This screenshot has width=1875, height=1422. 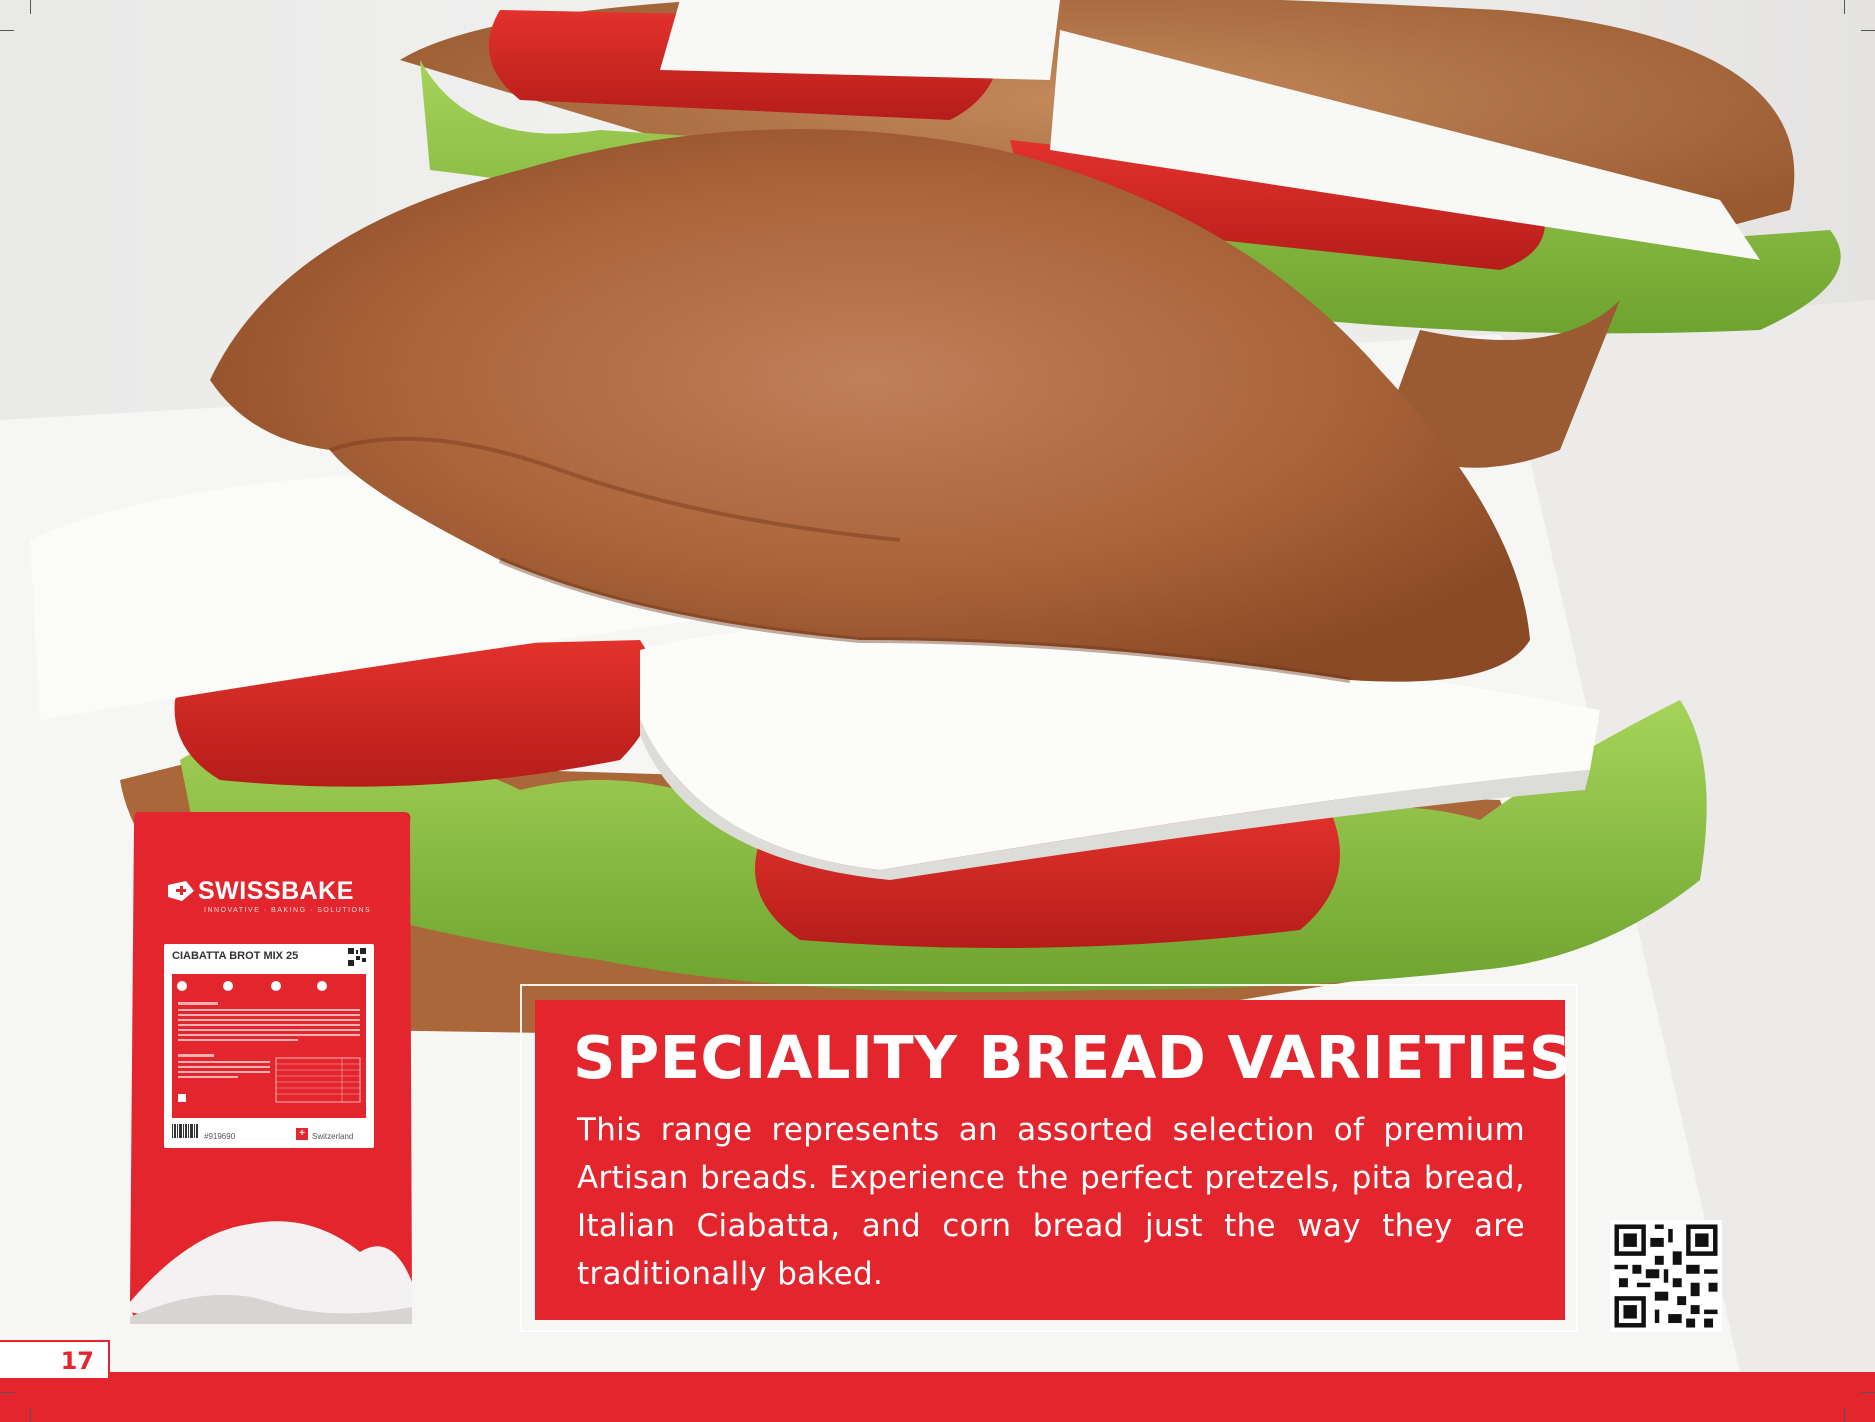 I want to click on bag-brand-logo: SWISSBAKE, so click(x=261, y=891).